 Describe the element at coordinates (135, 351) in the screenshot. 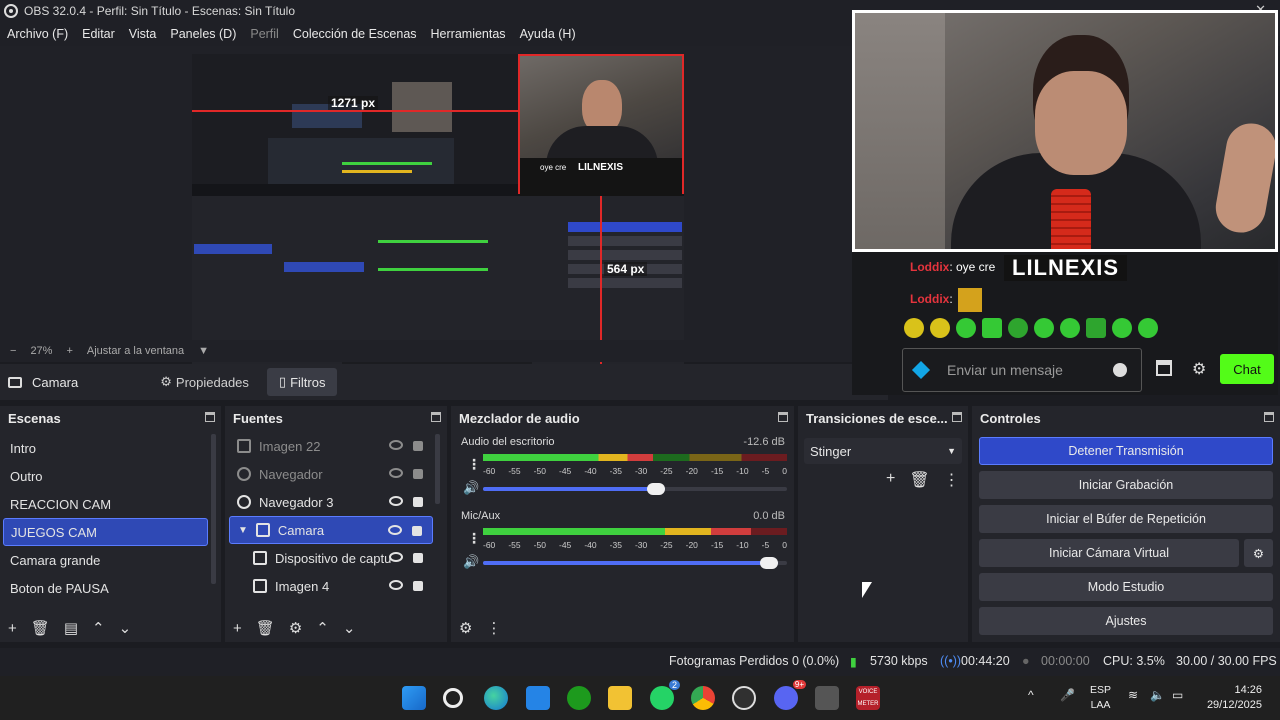

I see `fit-window-label: Ajustar a la ventana` at that location.